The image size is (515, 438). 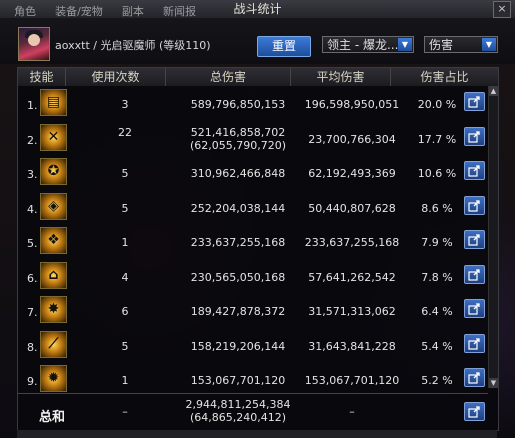 What do you see at coordinates (238, 145) in the screenshot?
I see `row-total-damage-sub: (62,055,790,720)` at bounding box center [238, 145].